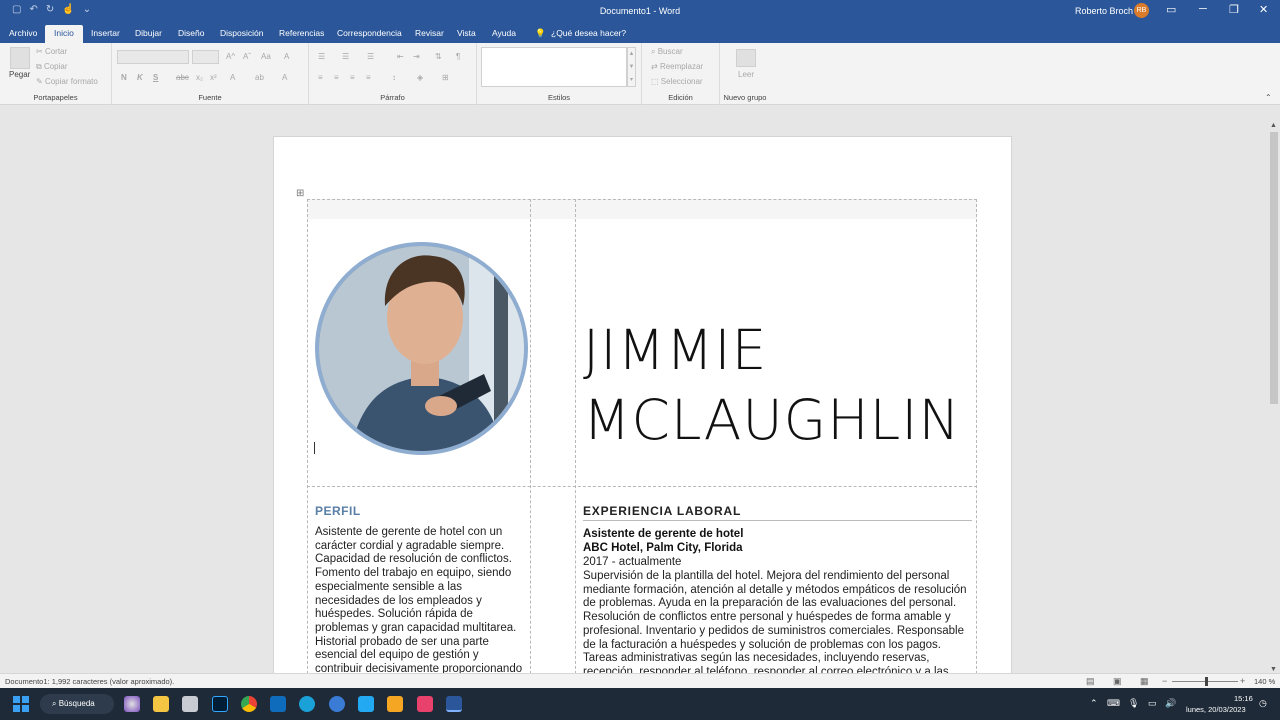 This screenshot has height=720, width=1280. What do you see at coordinates (1206, 681) in the screenshot?
I see `zoom-slider-thumb` at bounding box center [1206, 681].